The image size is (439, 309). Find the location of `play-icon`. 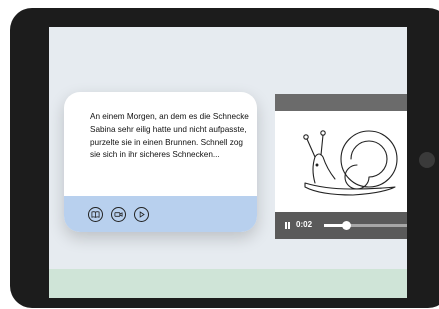

play-icon is located at coordinates (142, 214).